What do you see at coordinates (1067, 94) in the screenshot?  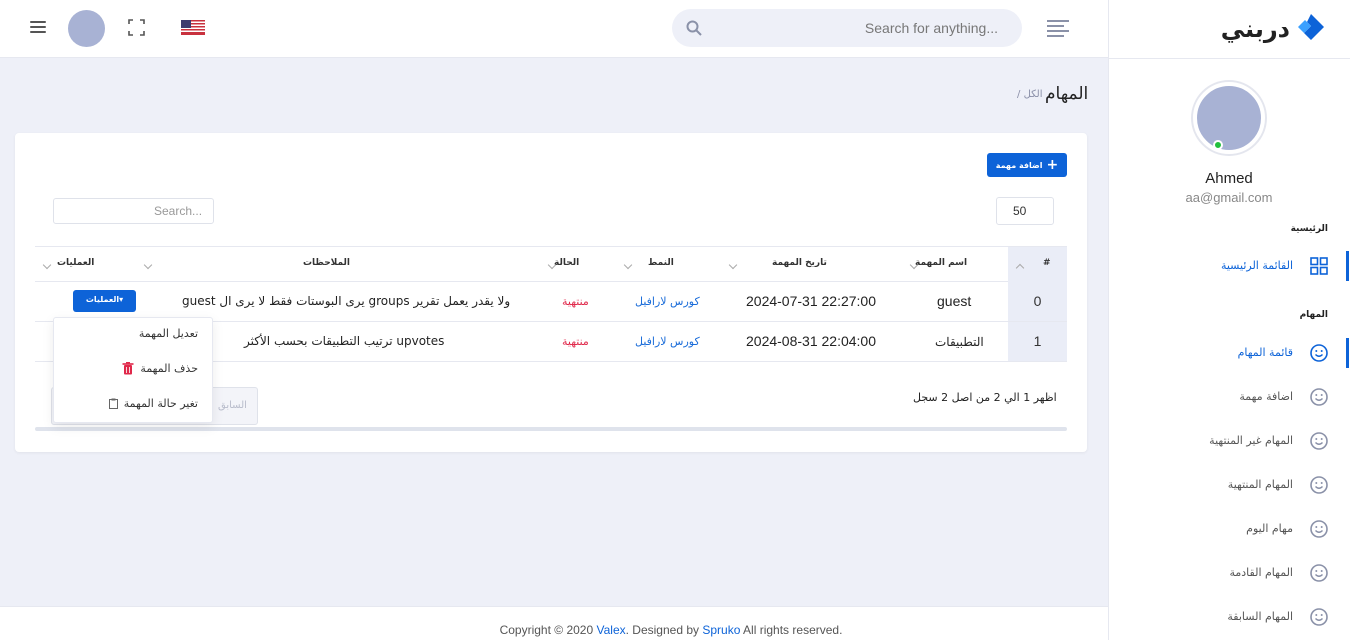 I see `page-title: المهام` at bounding box center [1067, 94].